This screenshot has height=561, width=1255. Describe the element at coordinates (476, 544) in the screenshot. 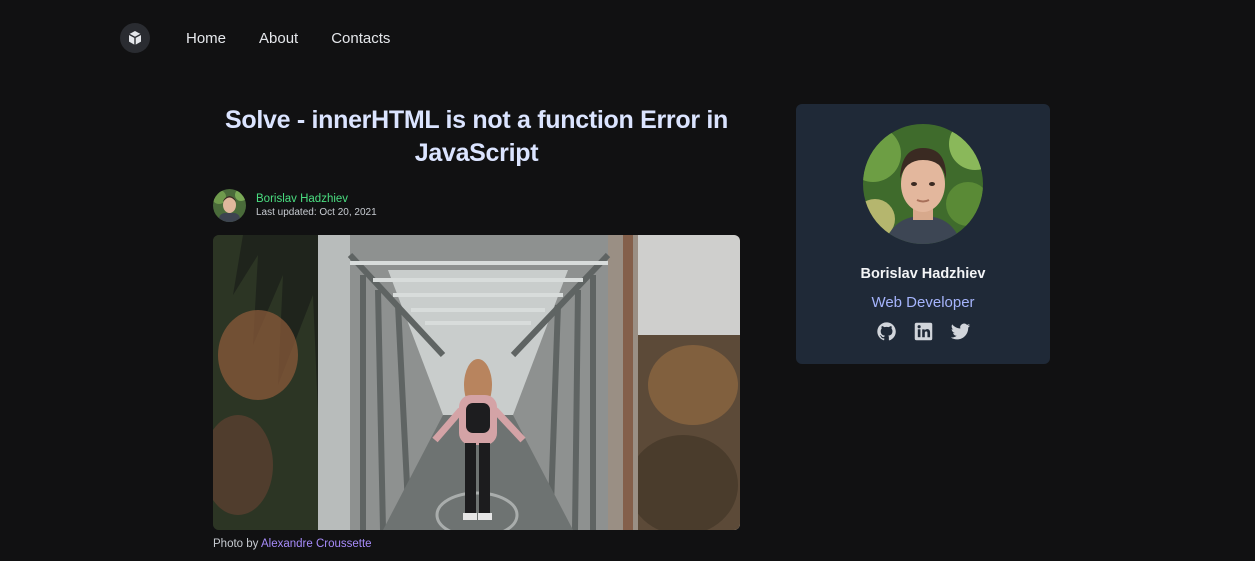

I see `photo-caption: Photo by Alexandre Croussette` at that location.